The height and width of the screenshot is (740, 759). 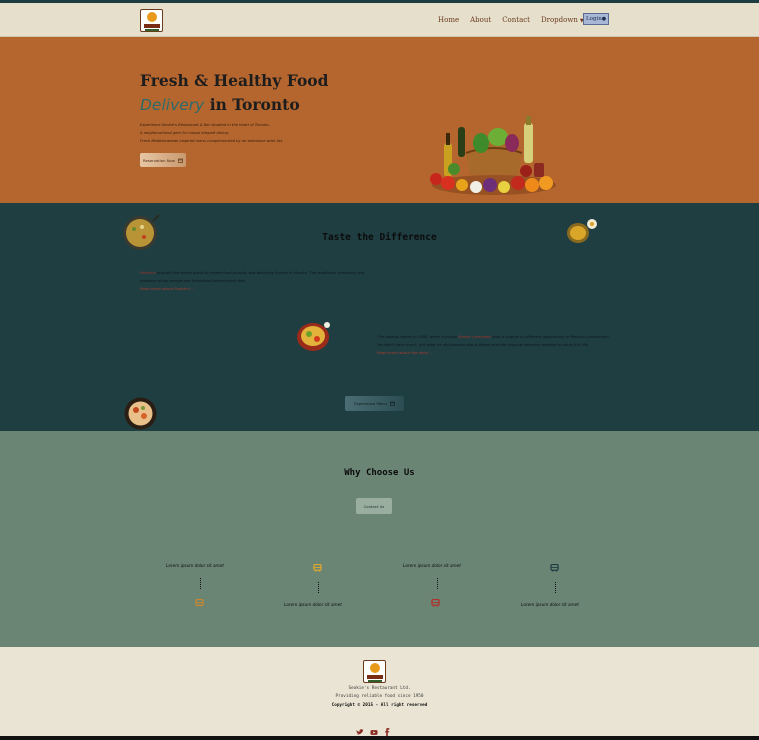 What do you see at coordinates (234, 93) in the screenshot?
I see `hero-title: Fresh & Healthy Food Delivery in Toronto` at bounding box center [234, 93].